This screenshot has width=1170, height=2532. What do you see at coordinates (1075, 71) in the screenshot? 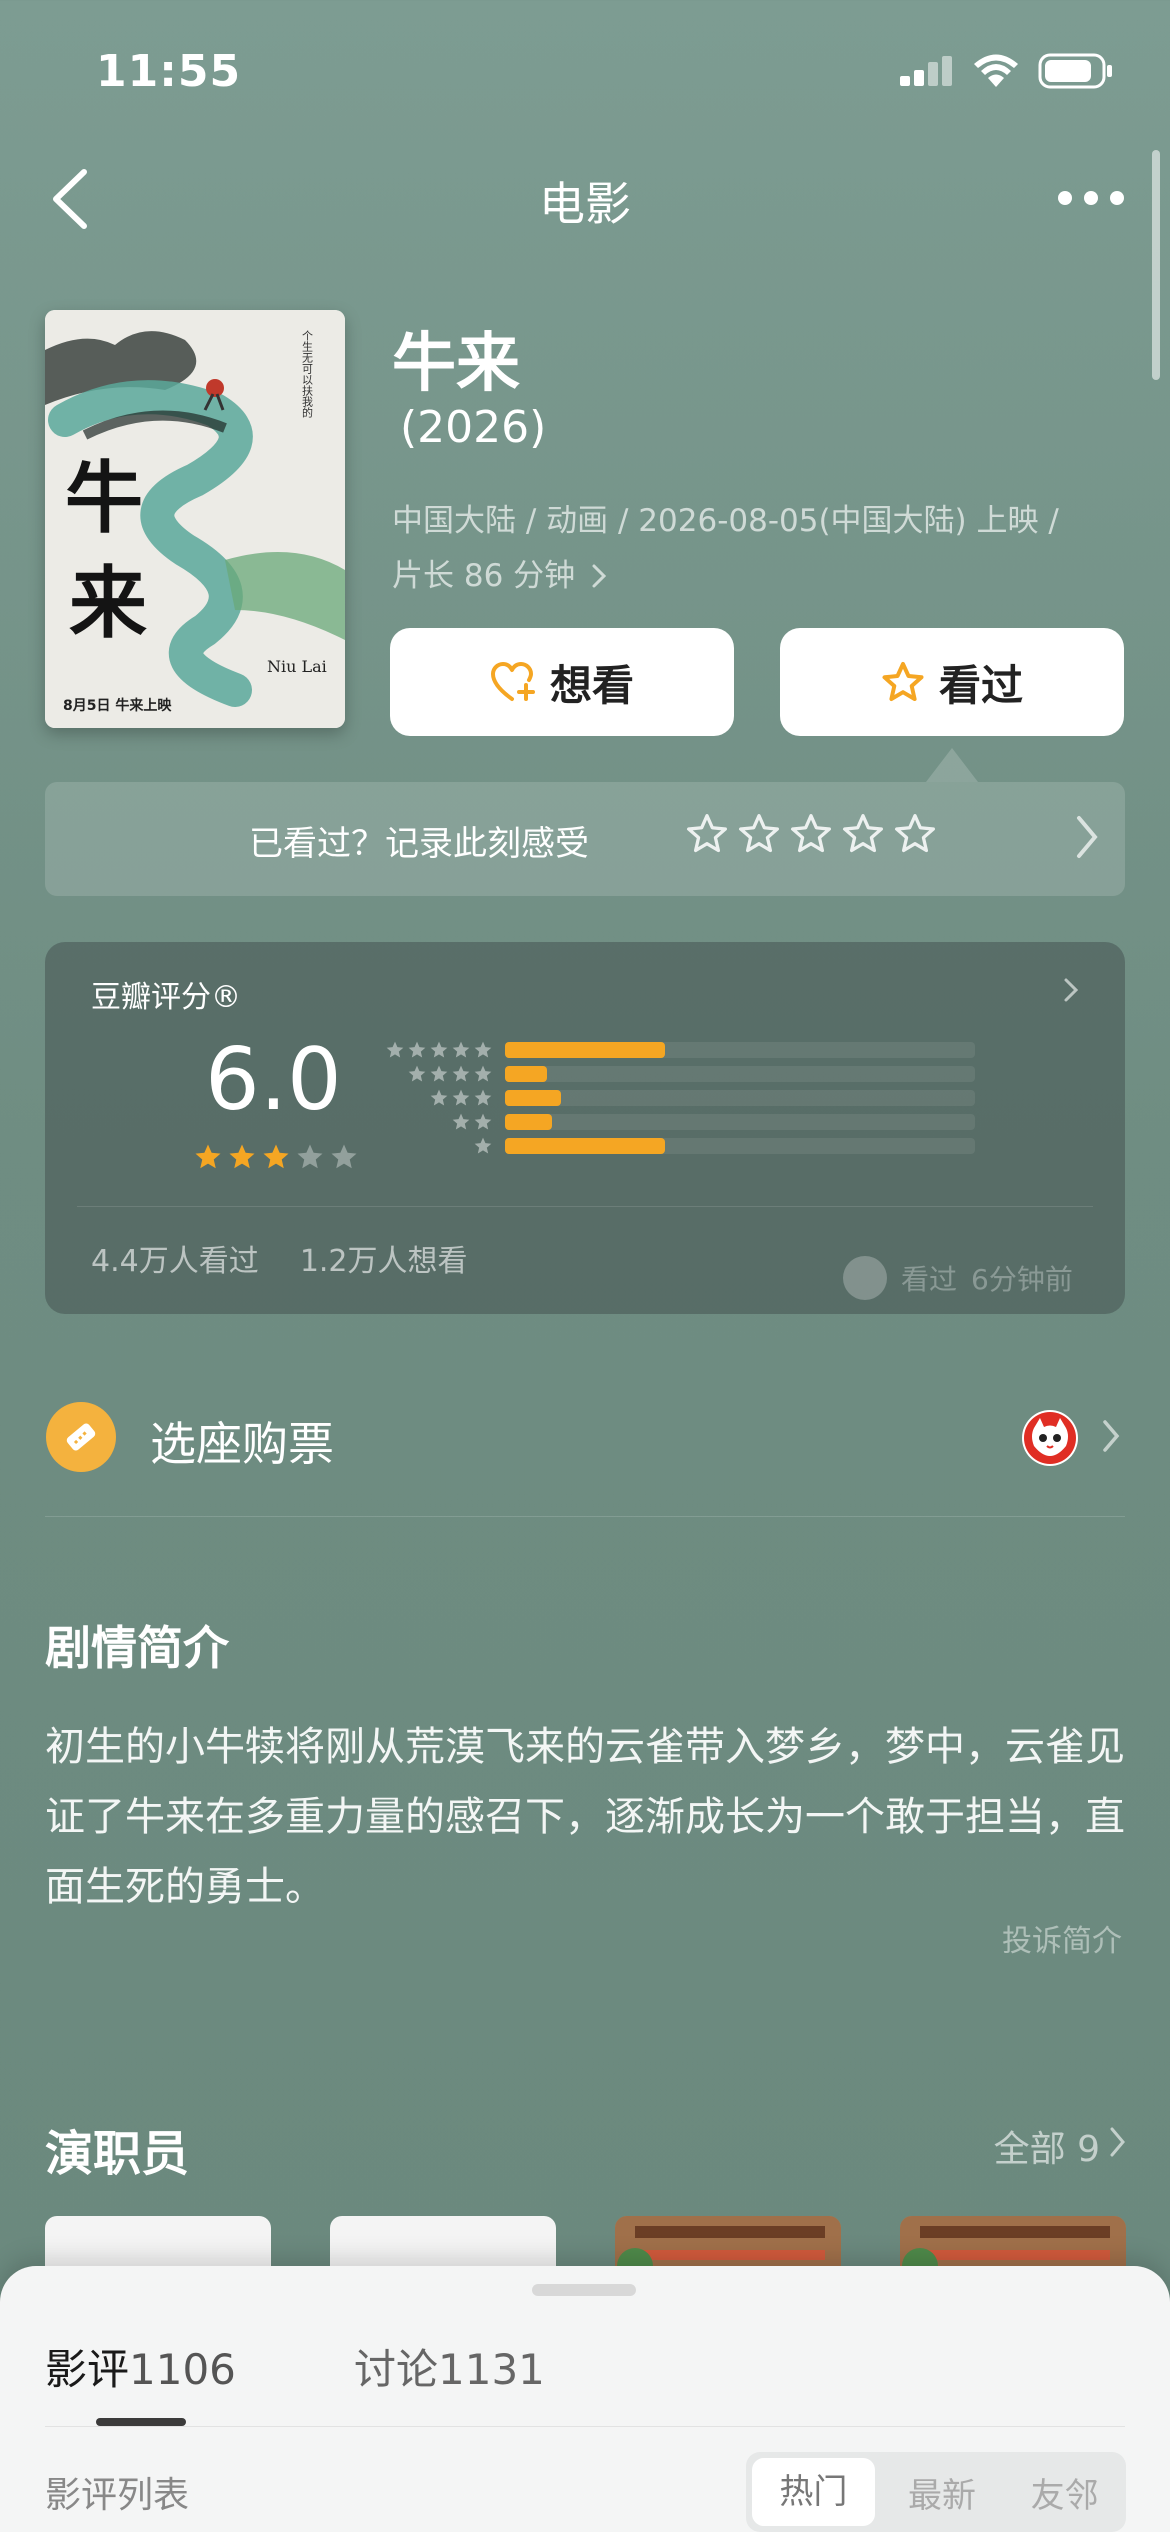
I see `battery-icon` at bounding box center [1075, 71].